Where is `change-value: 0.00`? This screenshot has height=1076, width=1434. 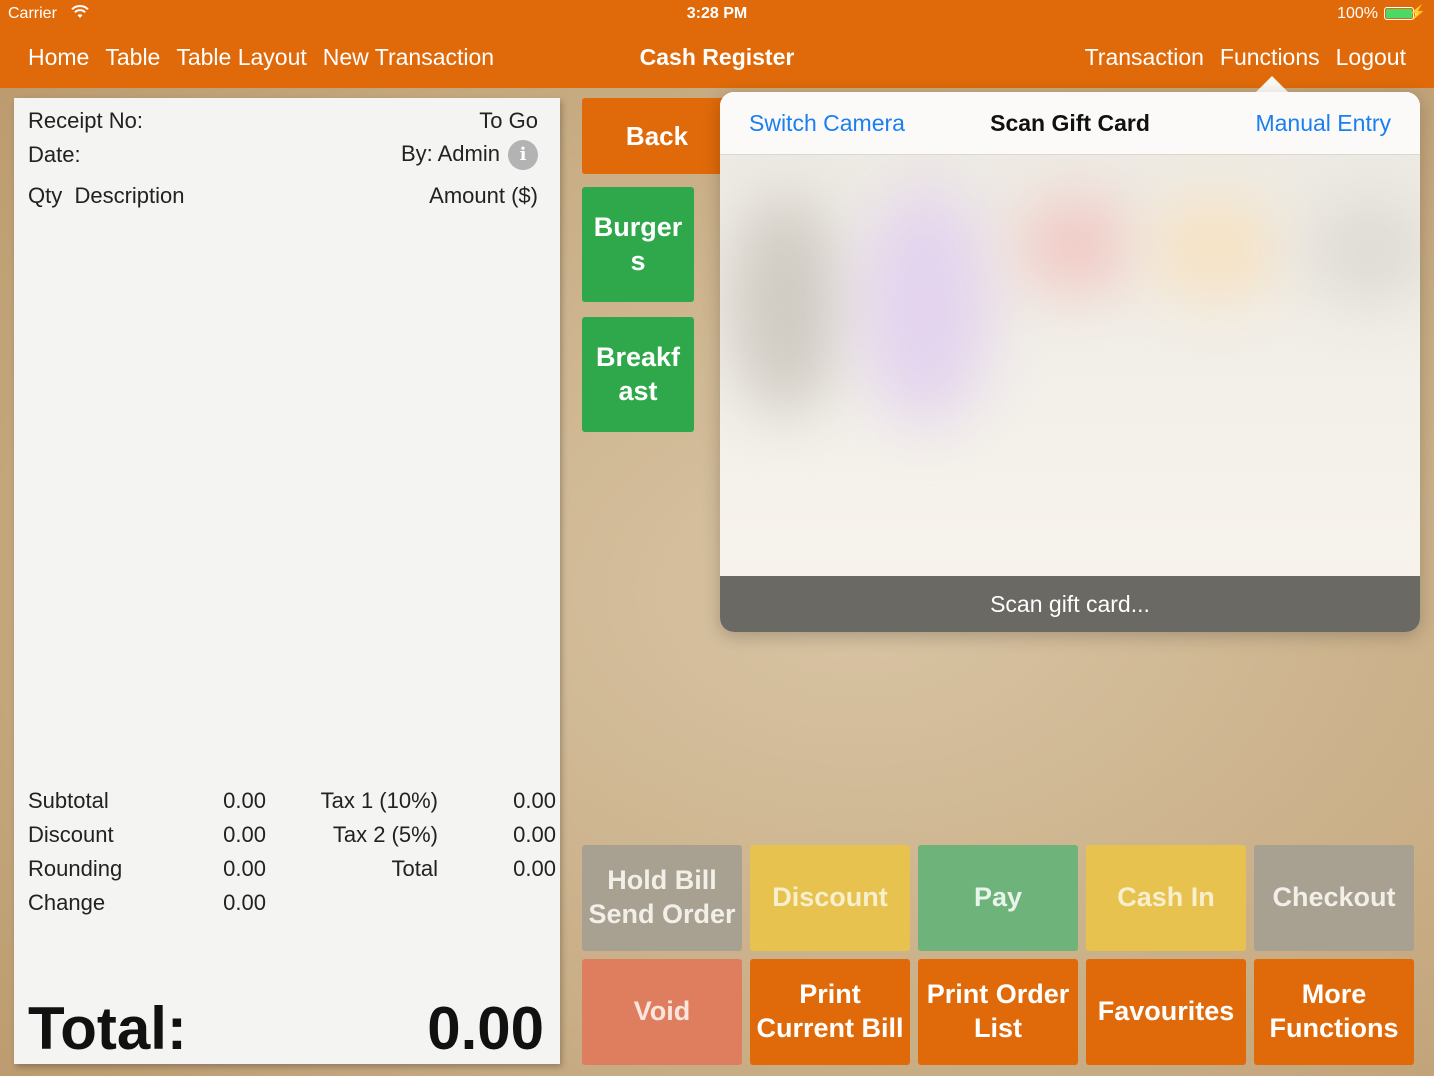
change-value: 0.00 is located at coordinates (244, 902).